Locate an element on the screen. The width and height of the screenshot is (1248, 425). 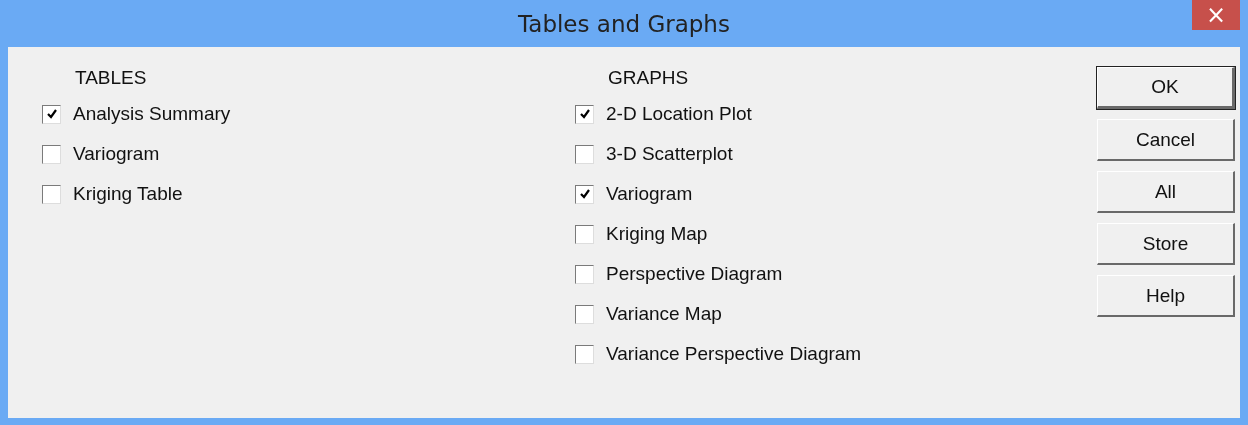
dialog-button: All is located at coordinates (1166, 192).